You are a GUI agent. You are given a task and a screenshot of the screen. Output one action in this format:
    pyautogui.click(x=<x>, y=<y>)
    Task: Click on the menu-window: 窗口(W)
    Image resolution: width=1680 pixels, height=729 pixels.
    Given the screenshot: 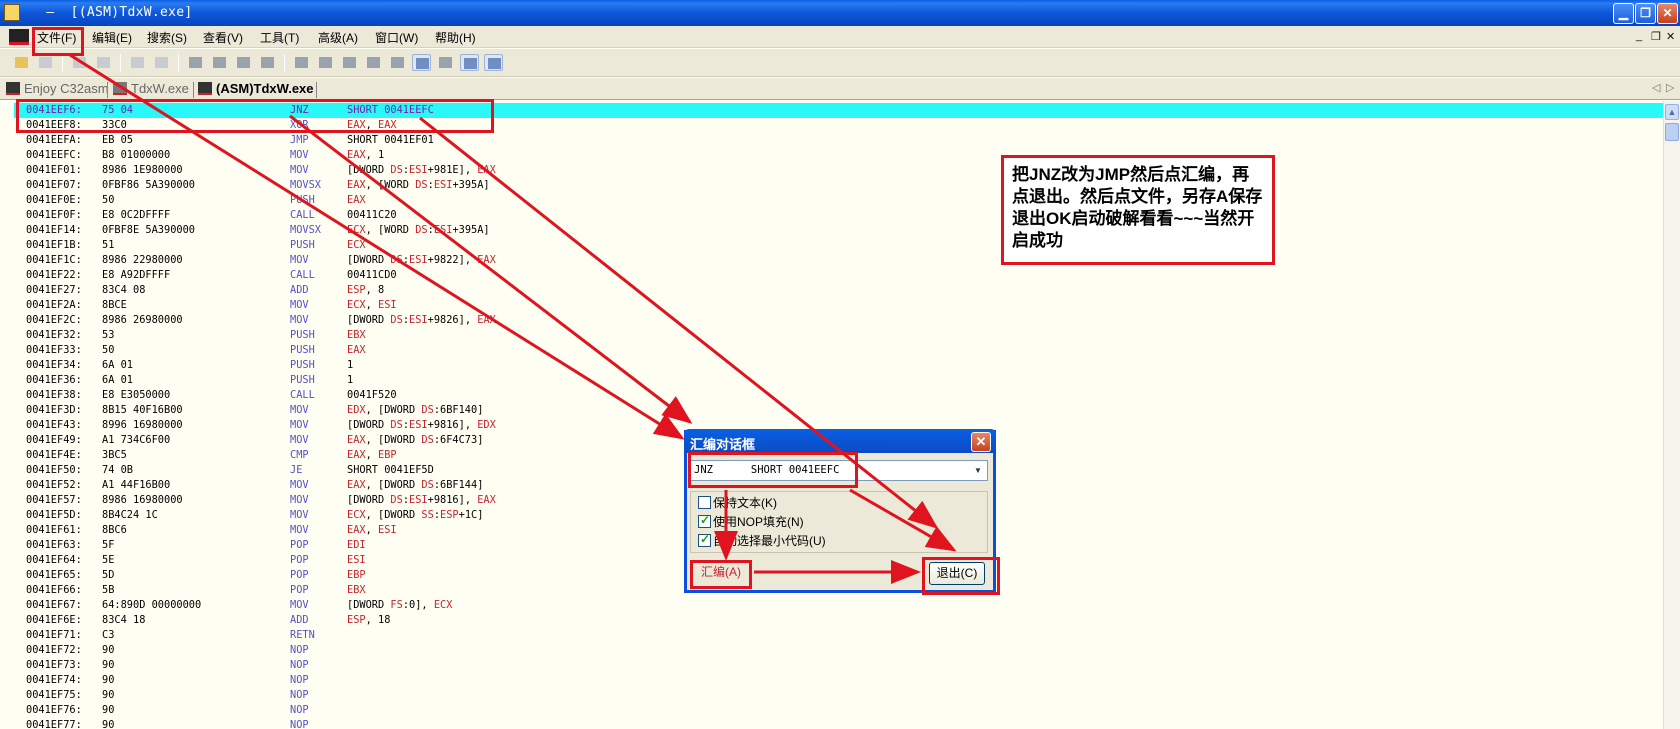 What is the action you would take?
    pyautogui.click(x=396, y=37)
    